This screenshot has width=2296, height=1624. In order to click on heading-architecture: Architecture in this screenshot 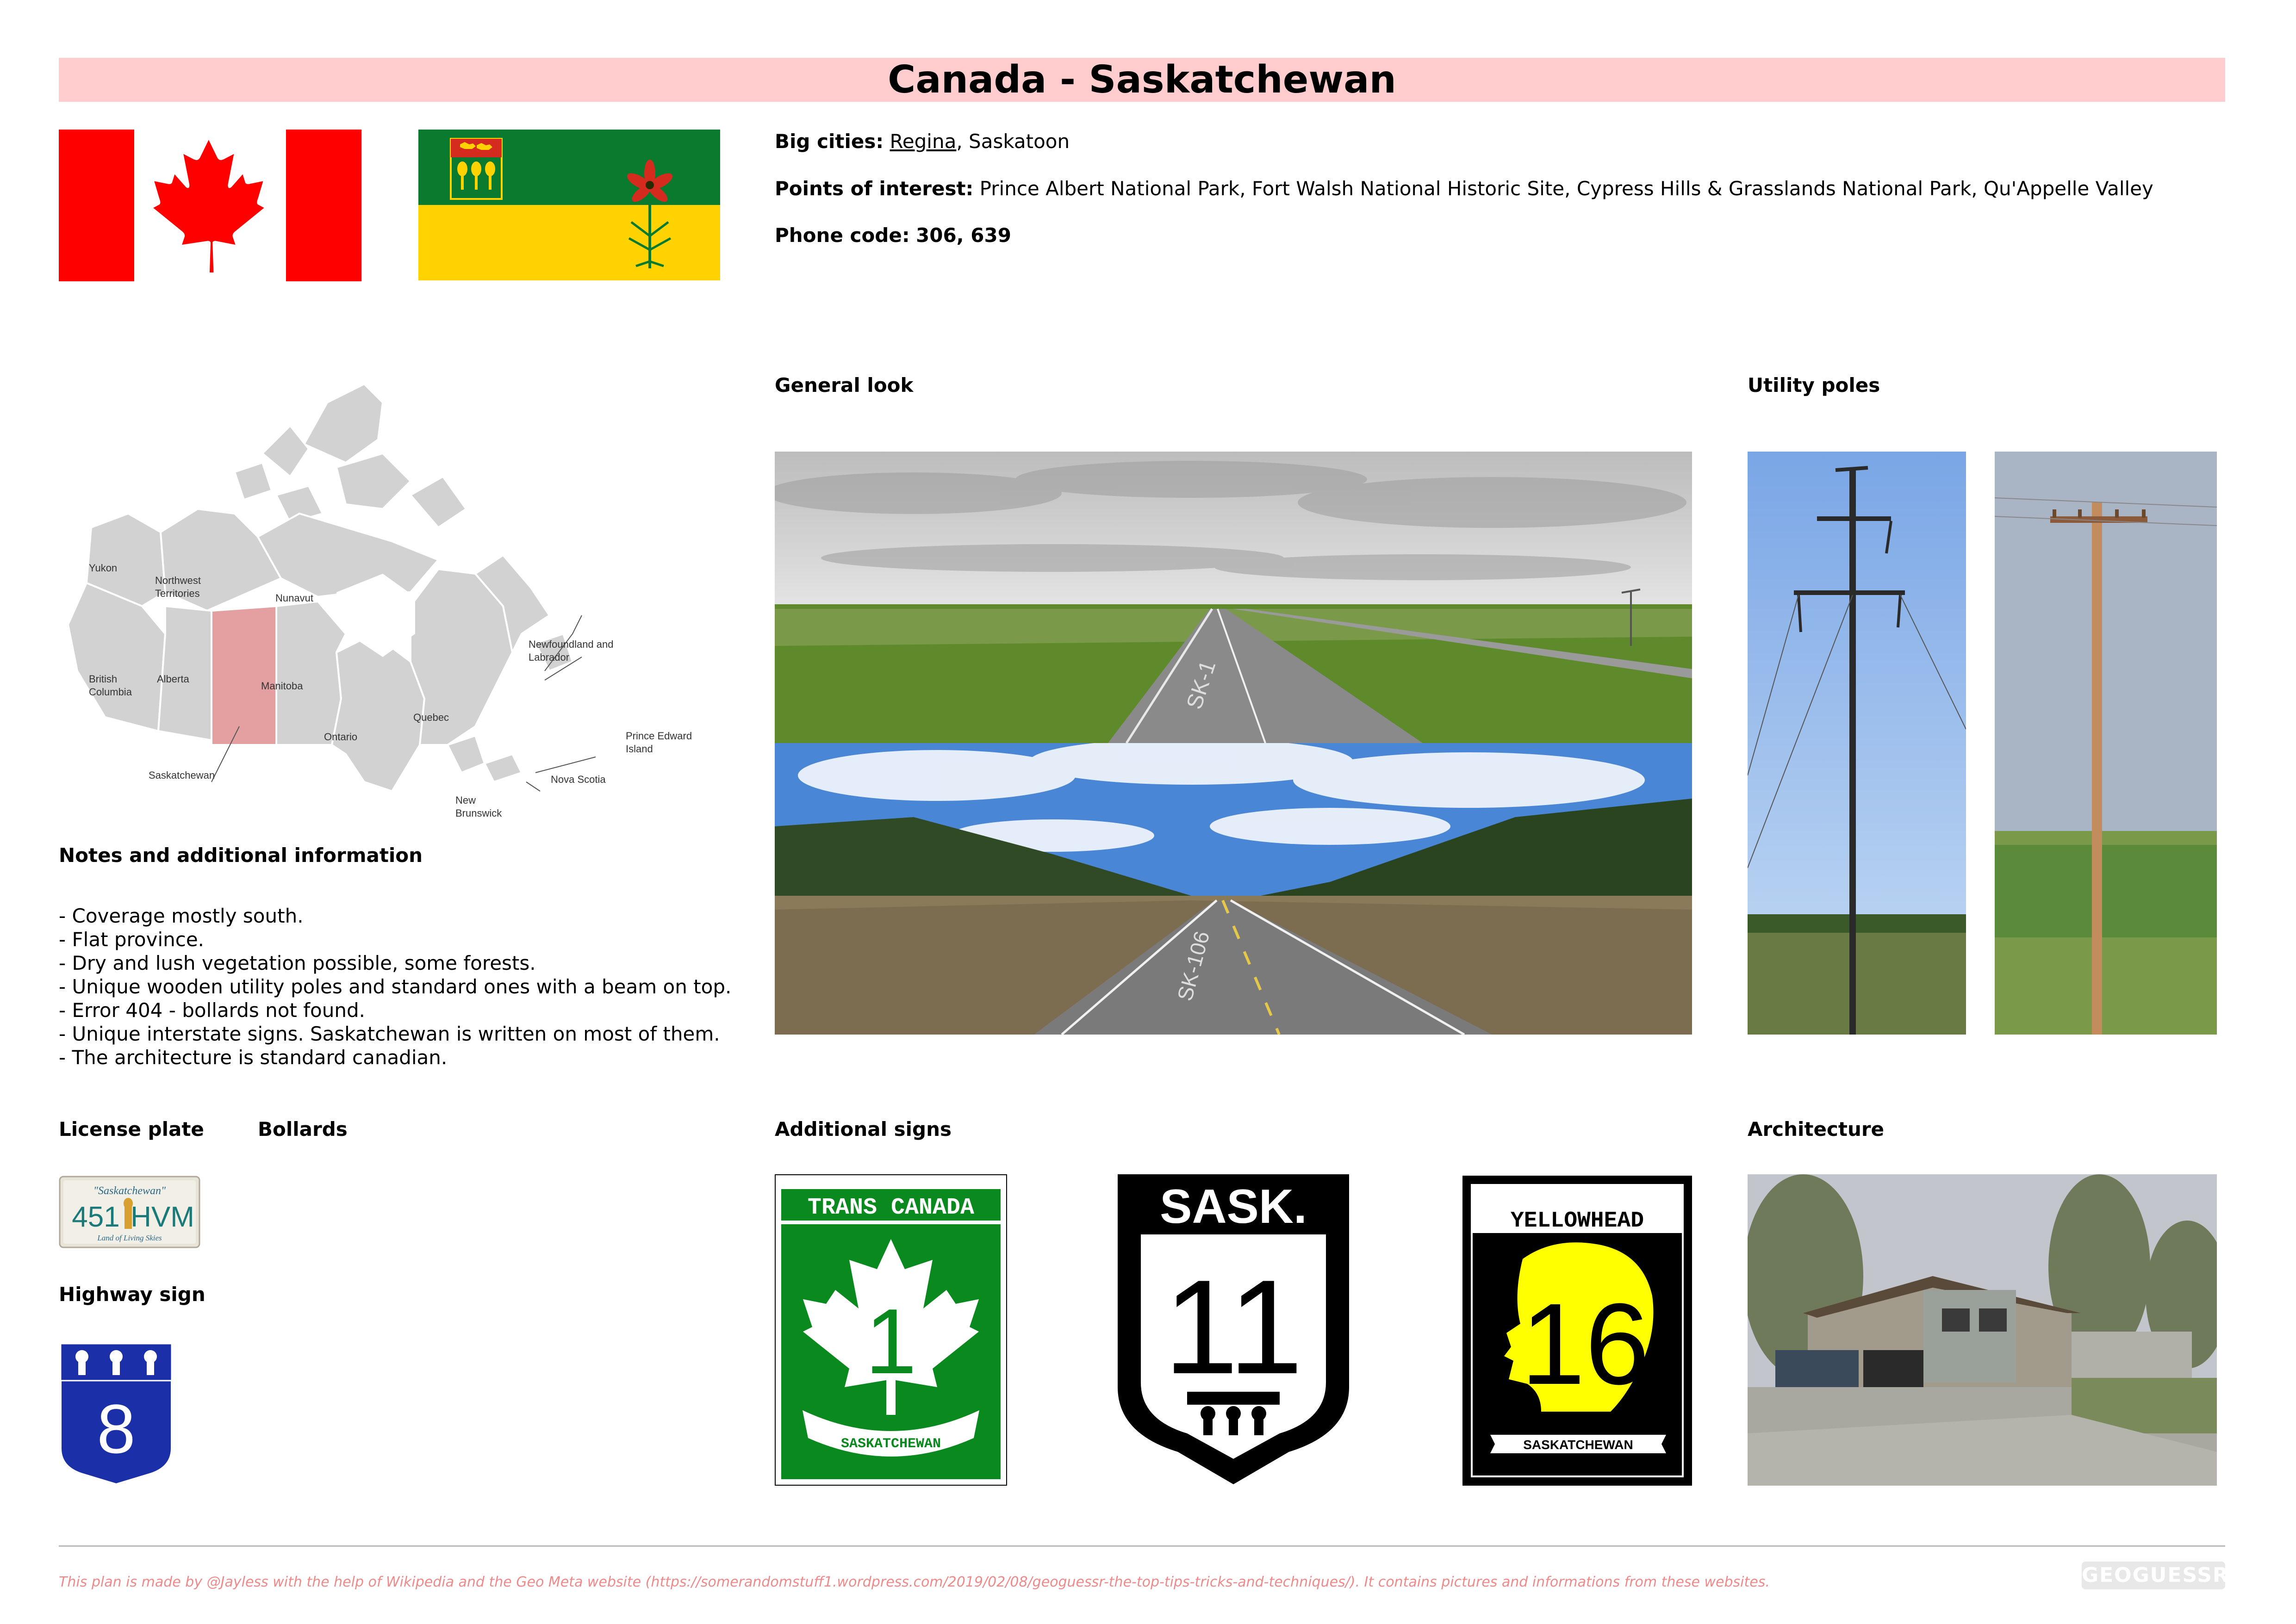, I will do `click(1816, 1129)`.